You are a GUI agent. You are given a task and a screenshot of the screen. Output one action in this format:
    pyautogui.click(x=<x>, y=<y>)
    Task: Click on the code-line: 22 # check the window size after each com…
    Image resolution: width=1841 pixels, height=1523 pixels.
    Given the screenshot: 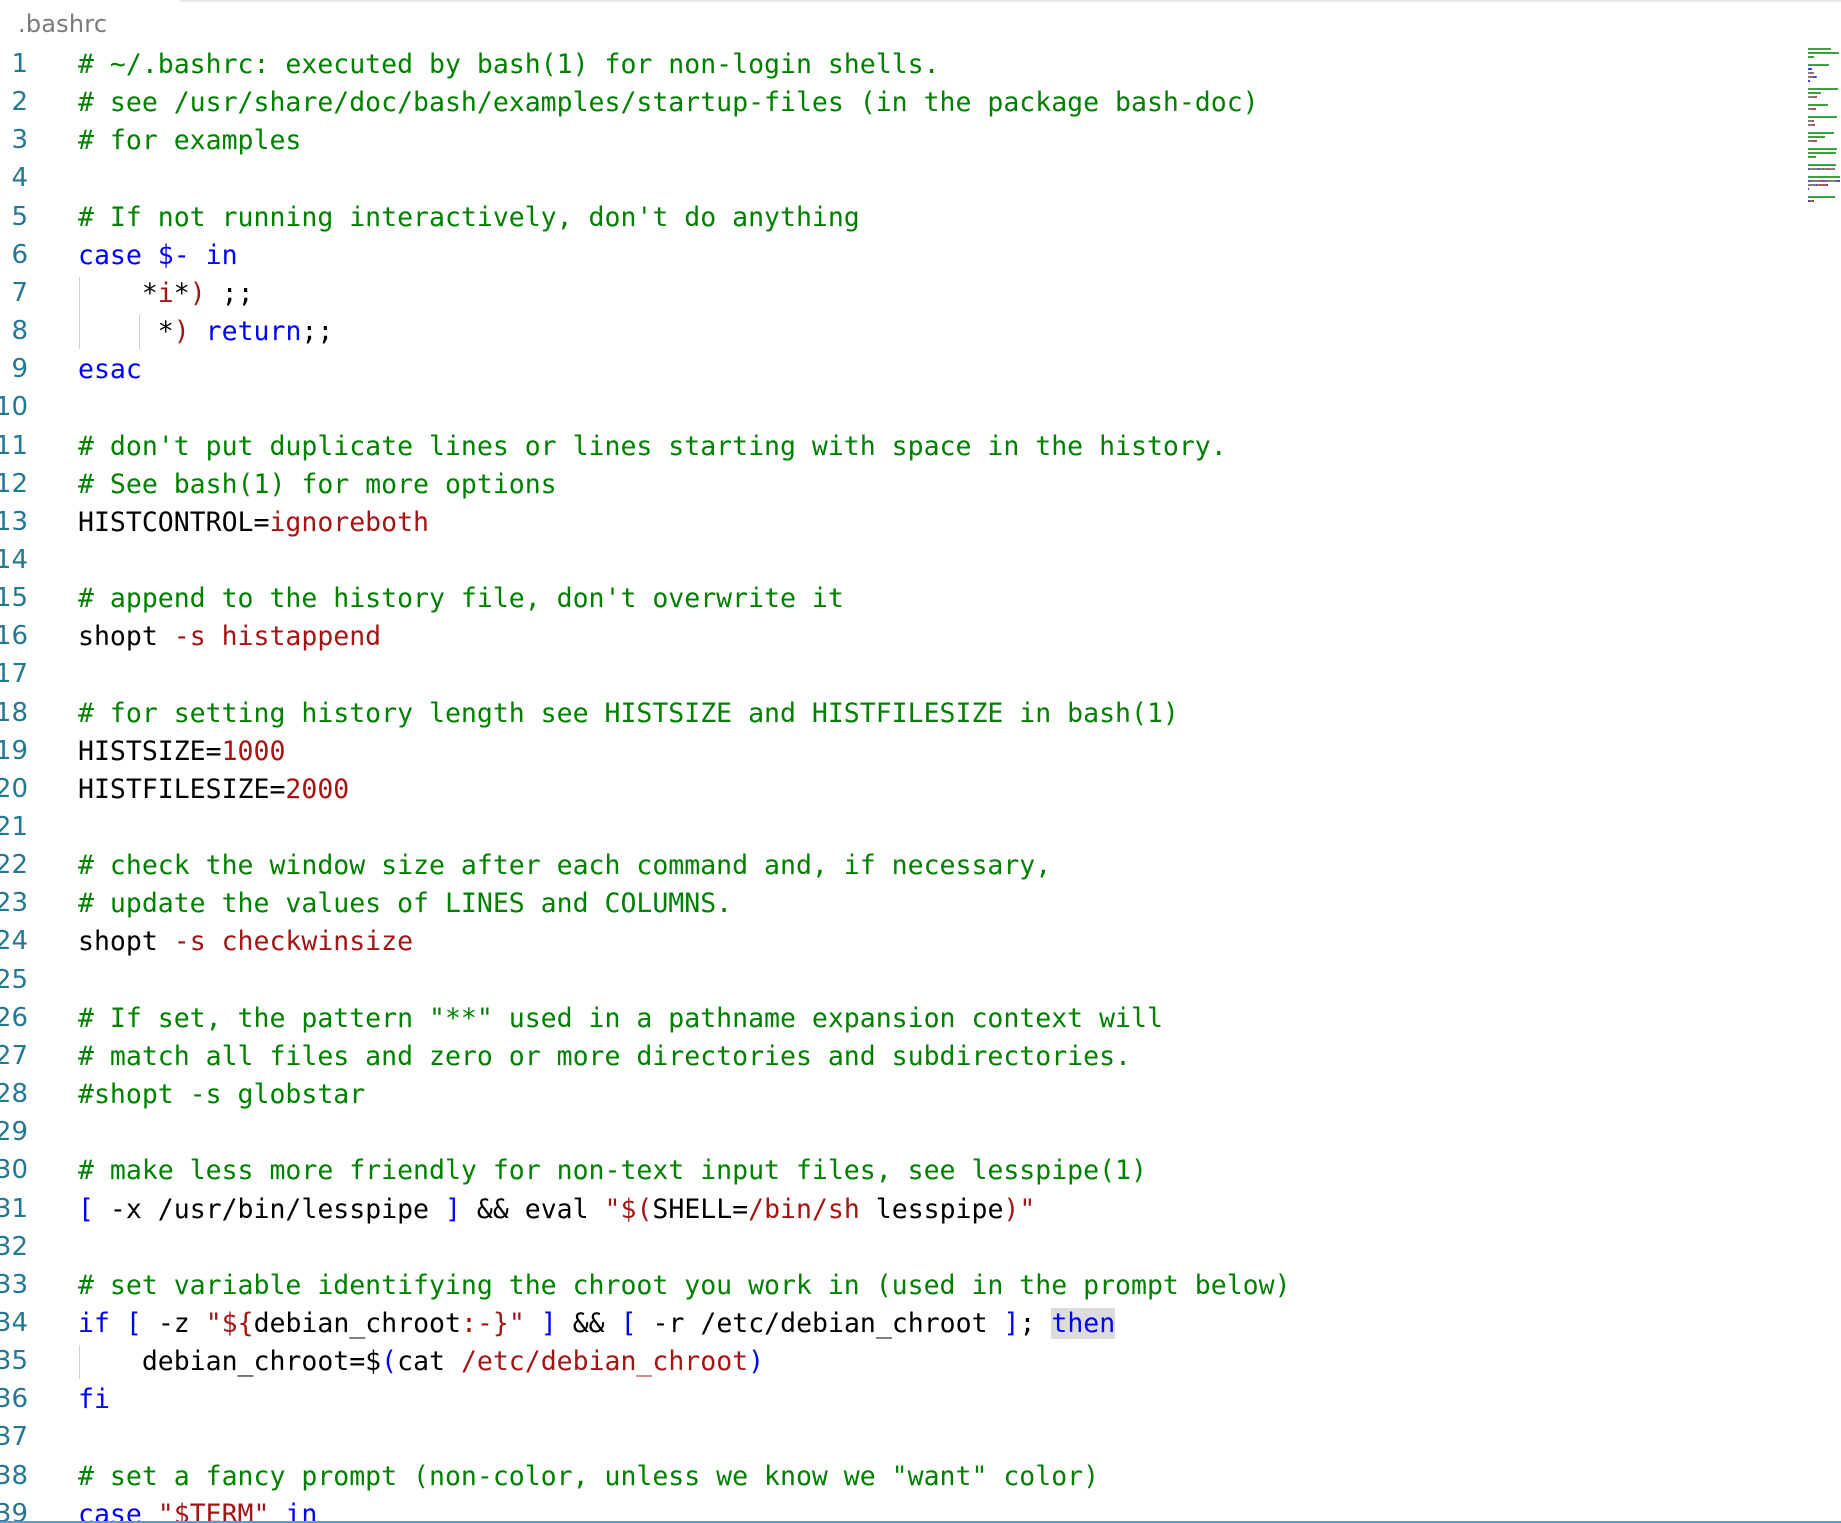 What is the action you would take?
    pyautogui.click(x=890, y=866)
    